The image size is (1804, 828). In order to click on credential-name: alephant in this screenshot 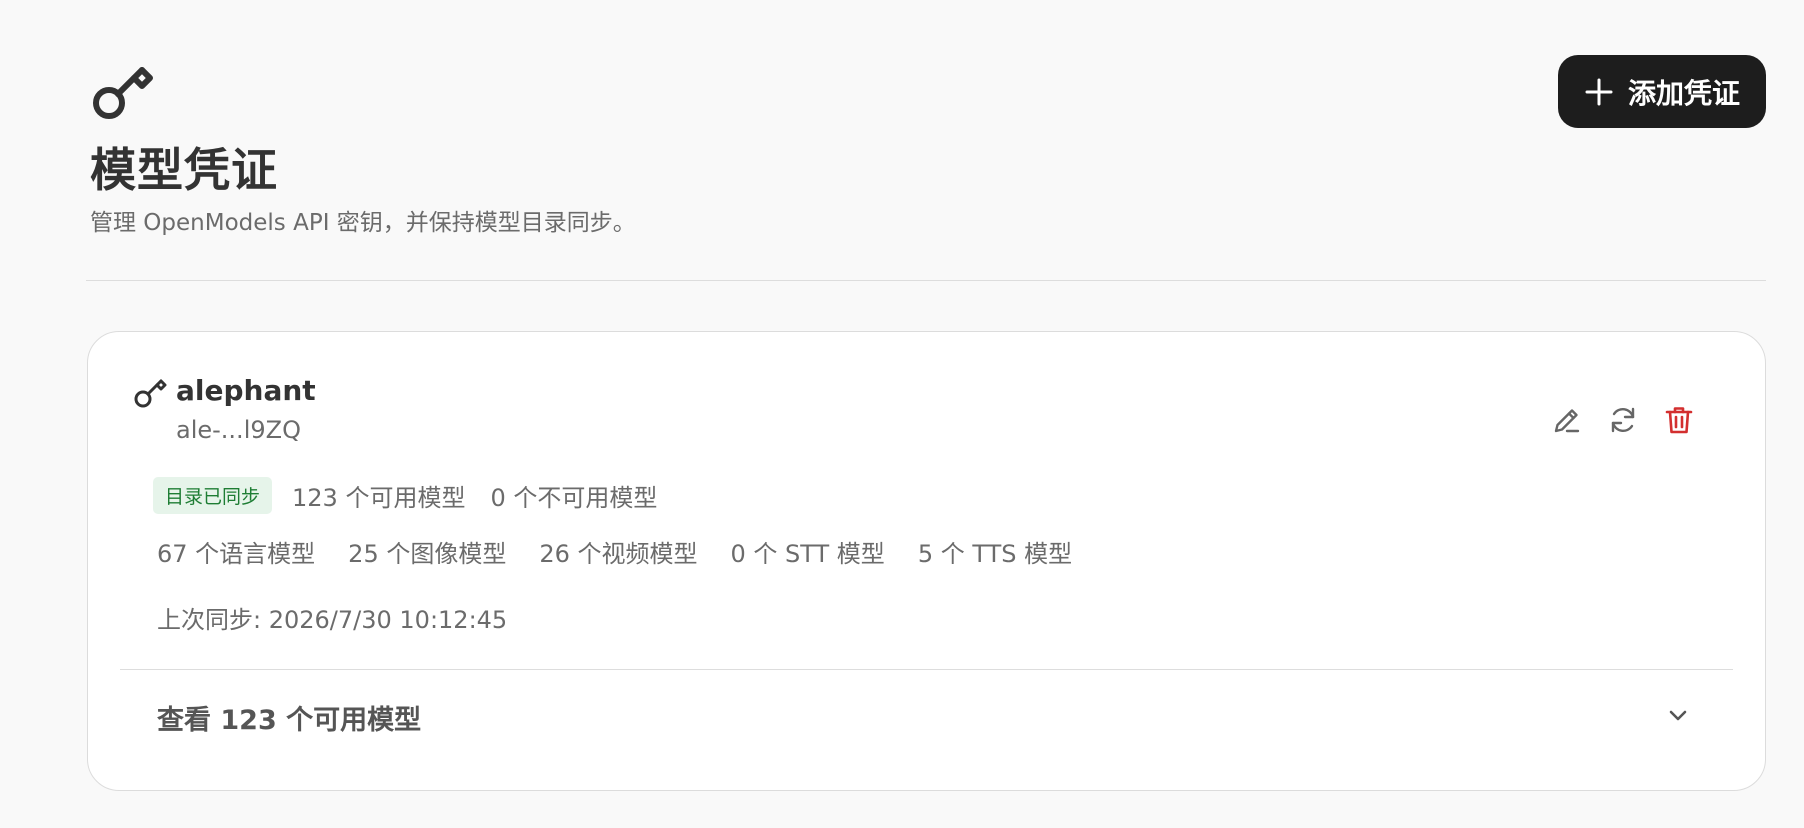, I will do `click(246, 390)`.